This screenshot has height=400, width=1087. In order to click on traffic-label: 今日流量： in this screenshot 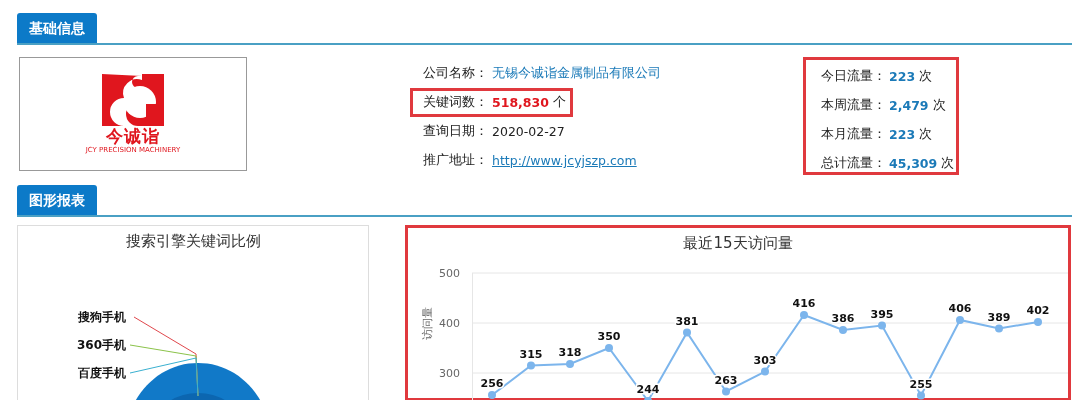, I will do `click(853, 76)`.